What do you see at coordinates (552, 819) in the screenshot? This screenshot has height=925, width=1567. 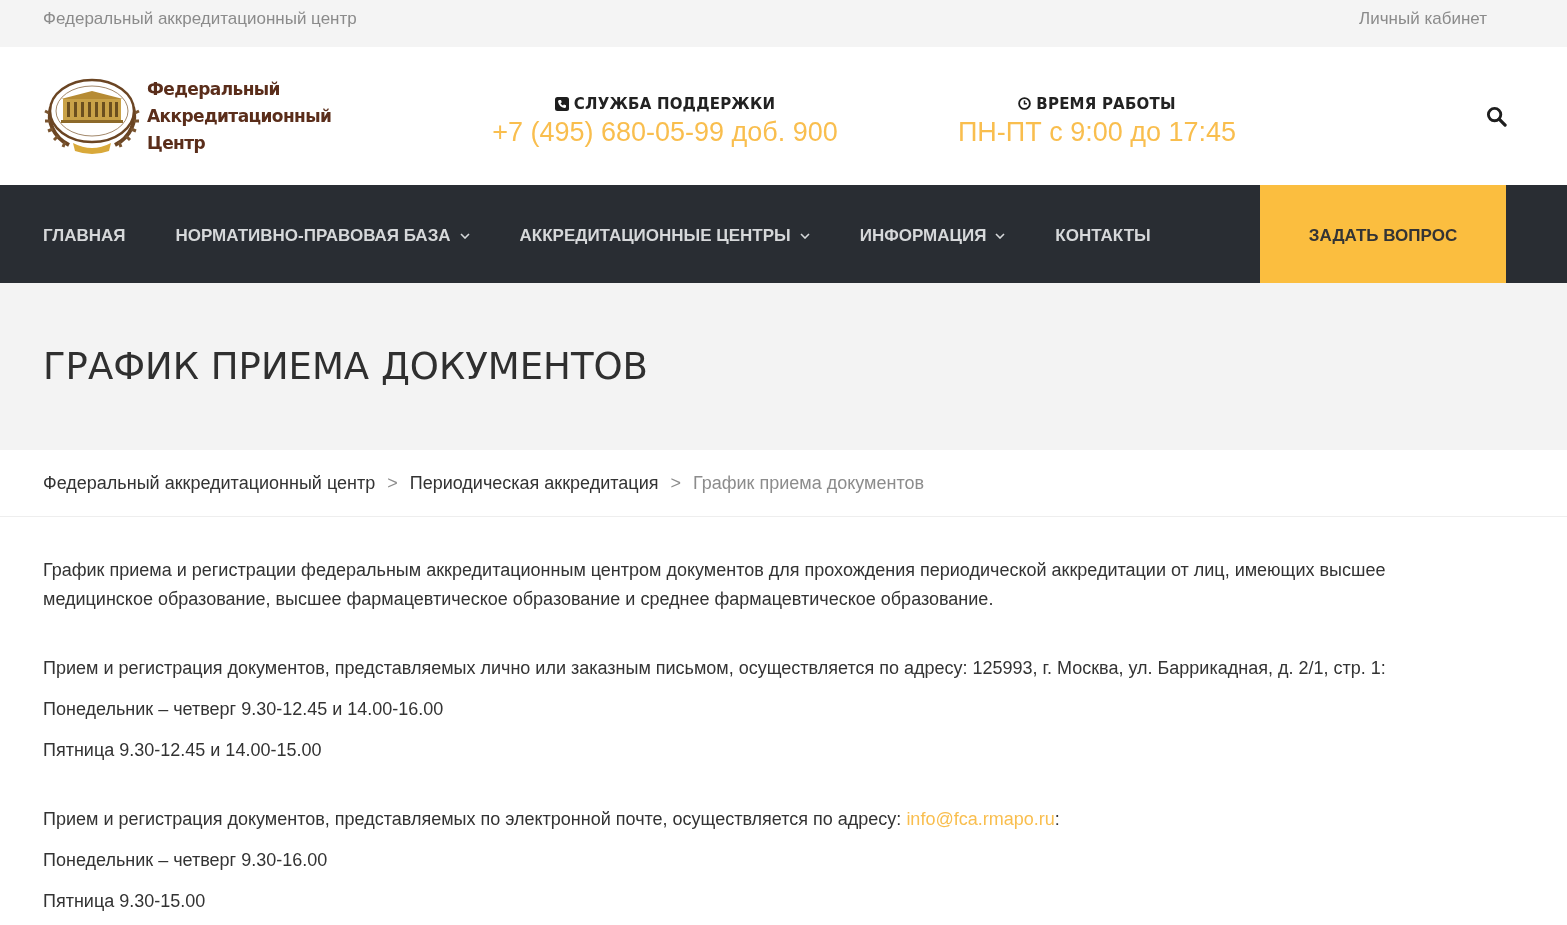 I see `paragraph: Прием и регистрация документов, представляемых по электронной почте, осуществляется по адресу: info@fca.rmapo.ru:` at bounding box center [552, 819].